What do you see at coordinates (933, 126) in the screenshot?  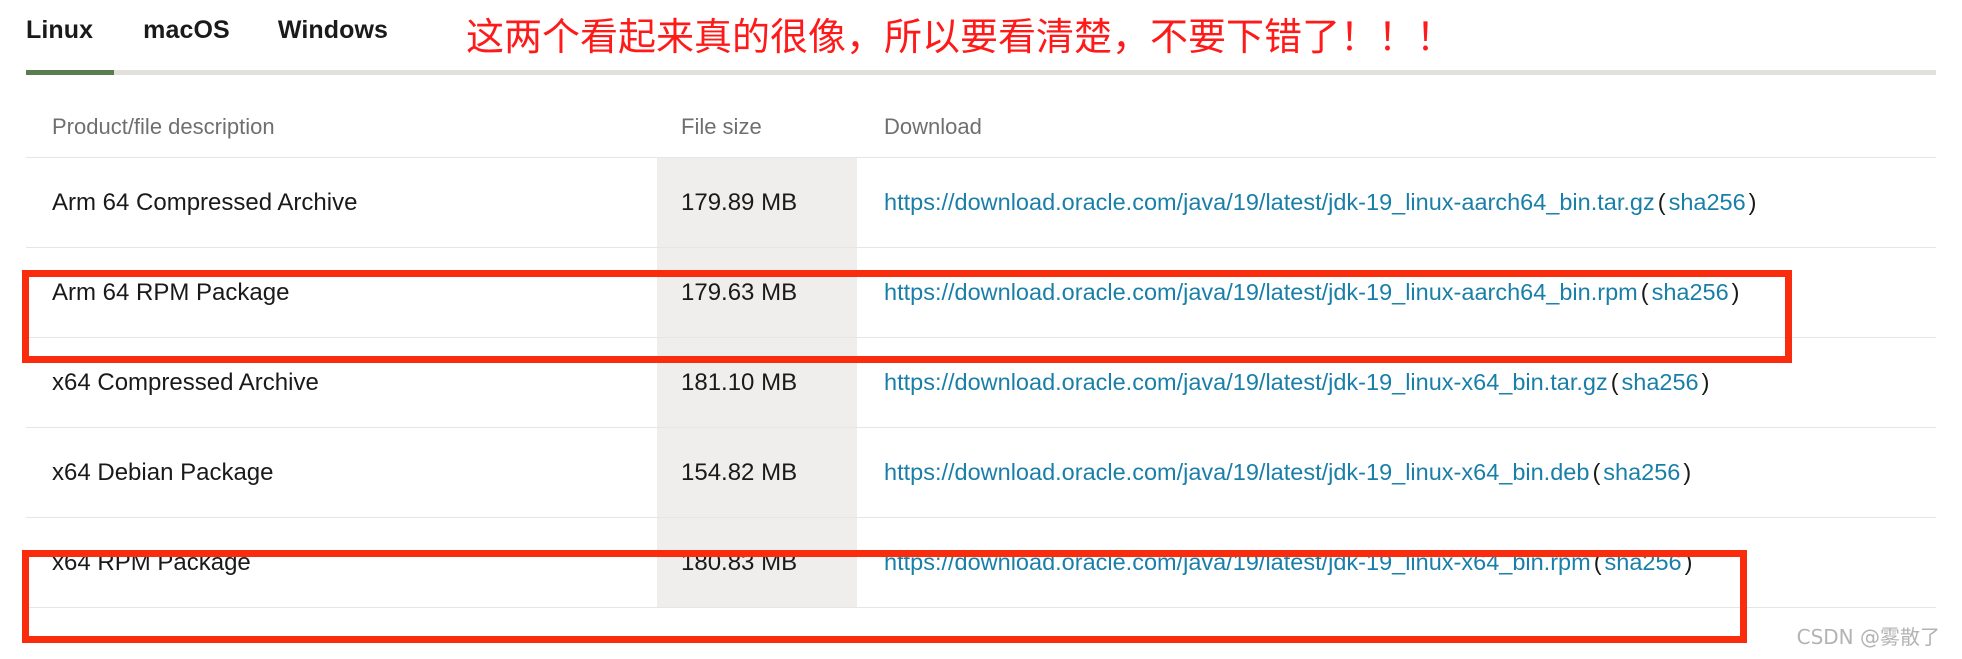 I see `column-header-download: Download` at bounding box center [933, 126].